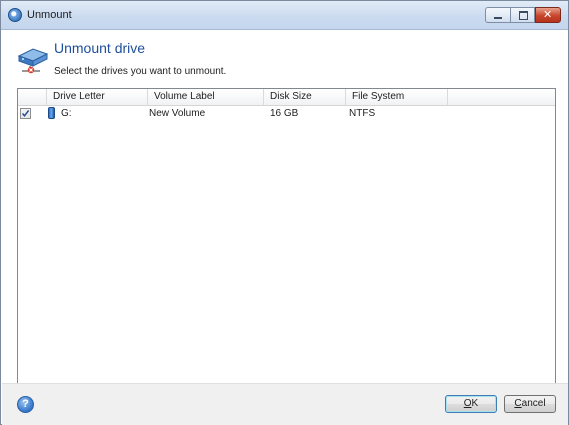 This screenshot has width=569, height=425. I want to click on cancel-button: Cancel, so click(530, 404).